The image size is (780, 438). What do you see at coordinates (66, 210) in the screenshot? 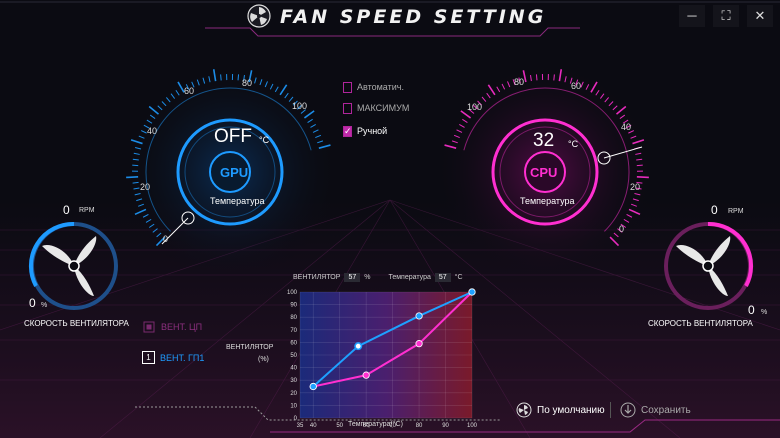
I see `left-fan-rpm: 0` at bounding box center [66, 210].